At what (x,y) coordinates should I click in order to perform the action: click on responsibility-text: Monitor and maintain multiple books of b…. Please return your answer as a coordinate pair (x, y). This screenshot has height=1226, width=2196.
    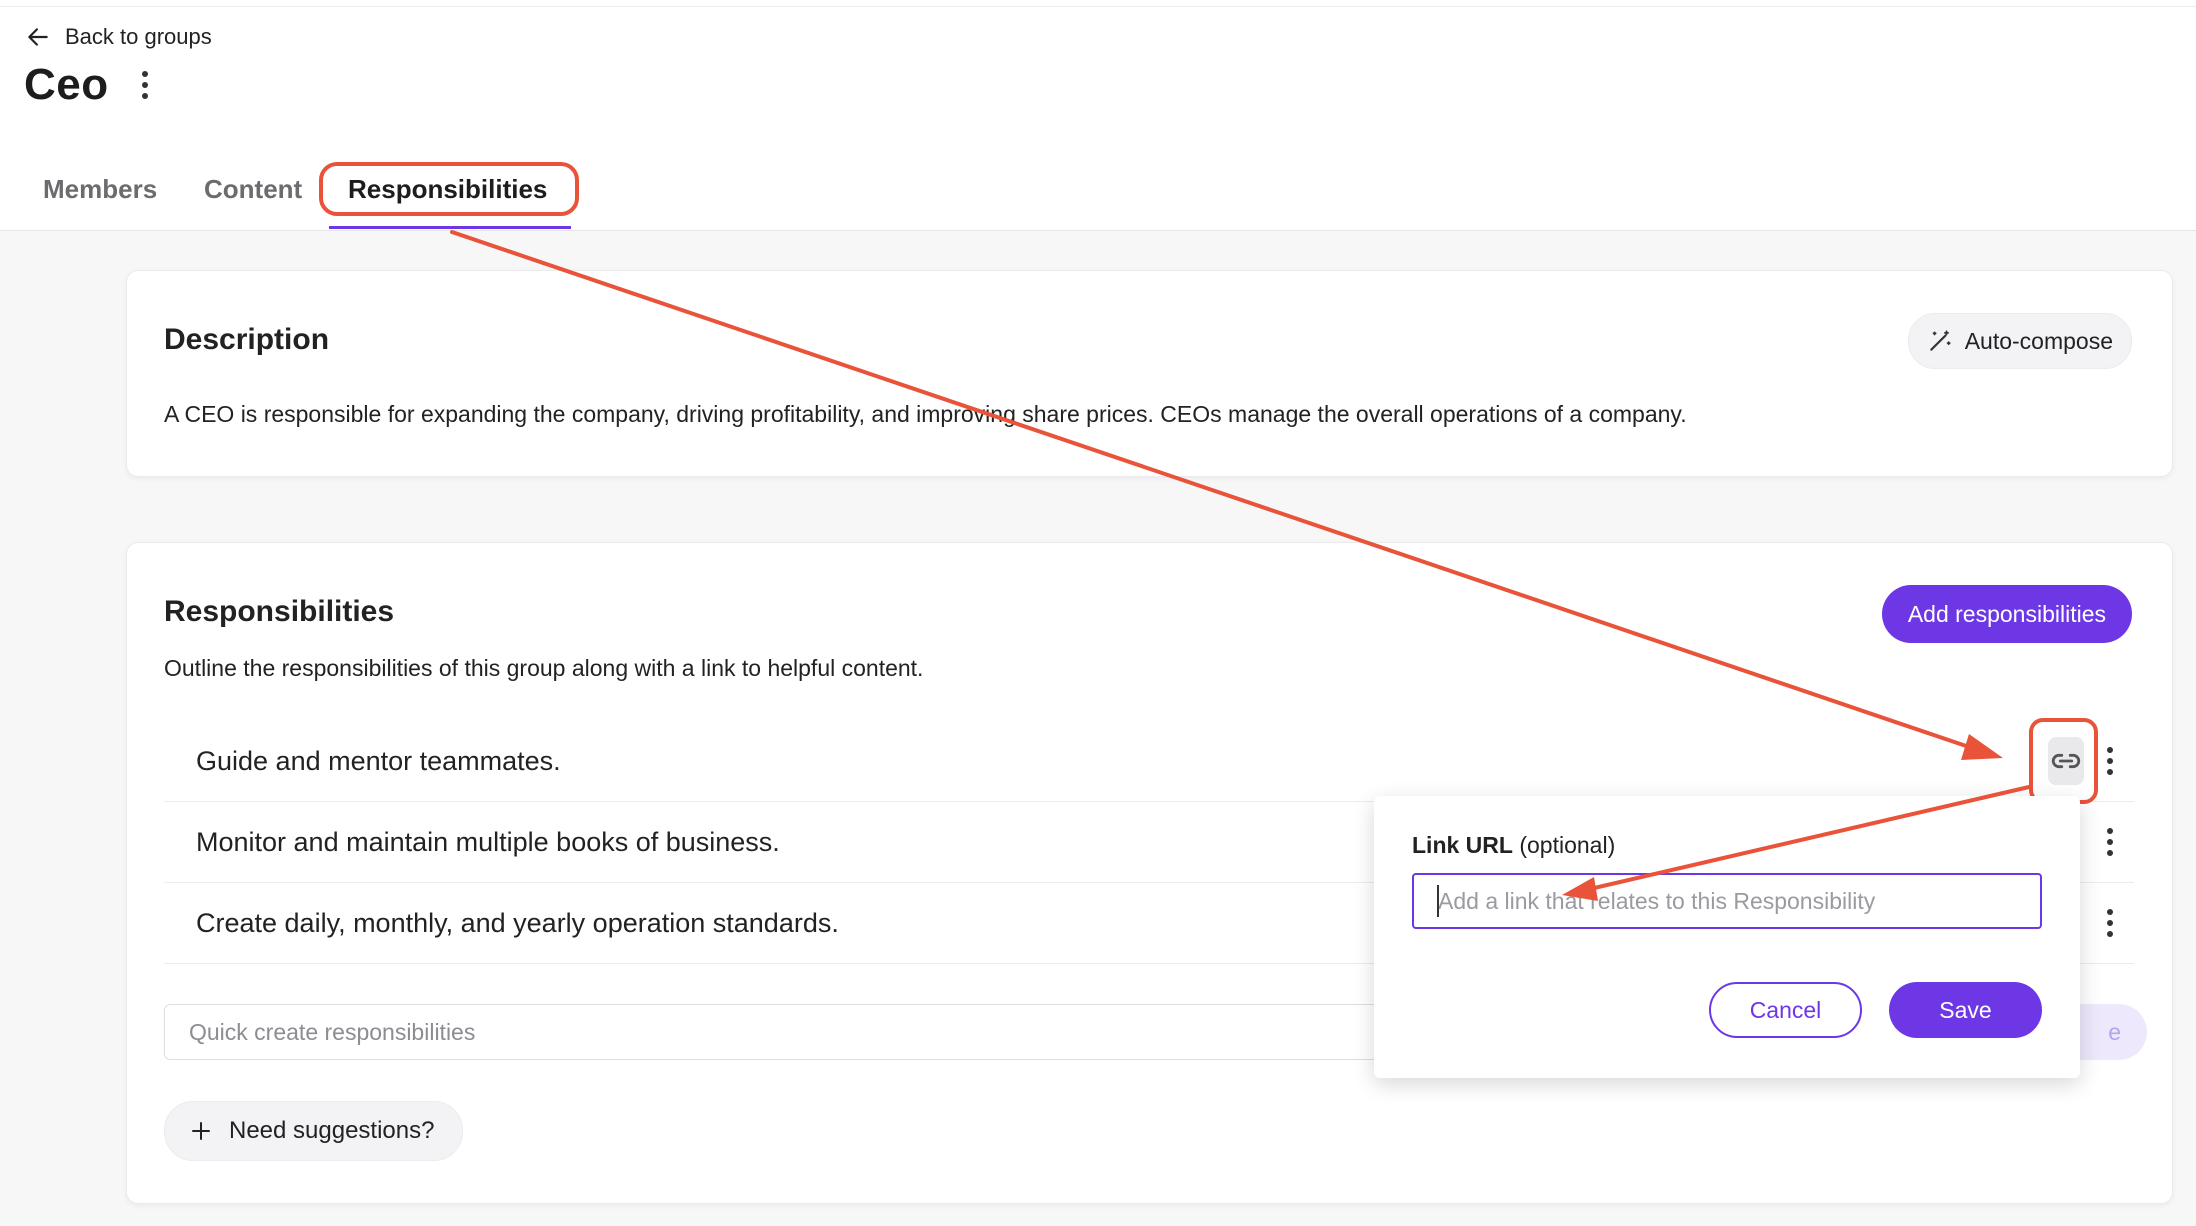
    Looking at the image, I should click on (488, 841).